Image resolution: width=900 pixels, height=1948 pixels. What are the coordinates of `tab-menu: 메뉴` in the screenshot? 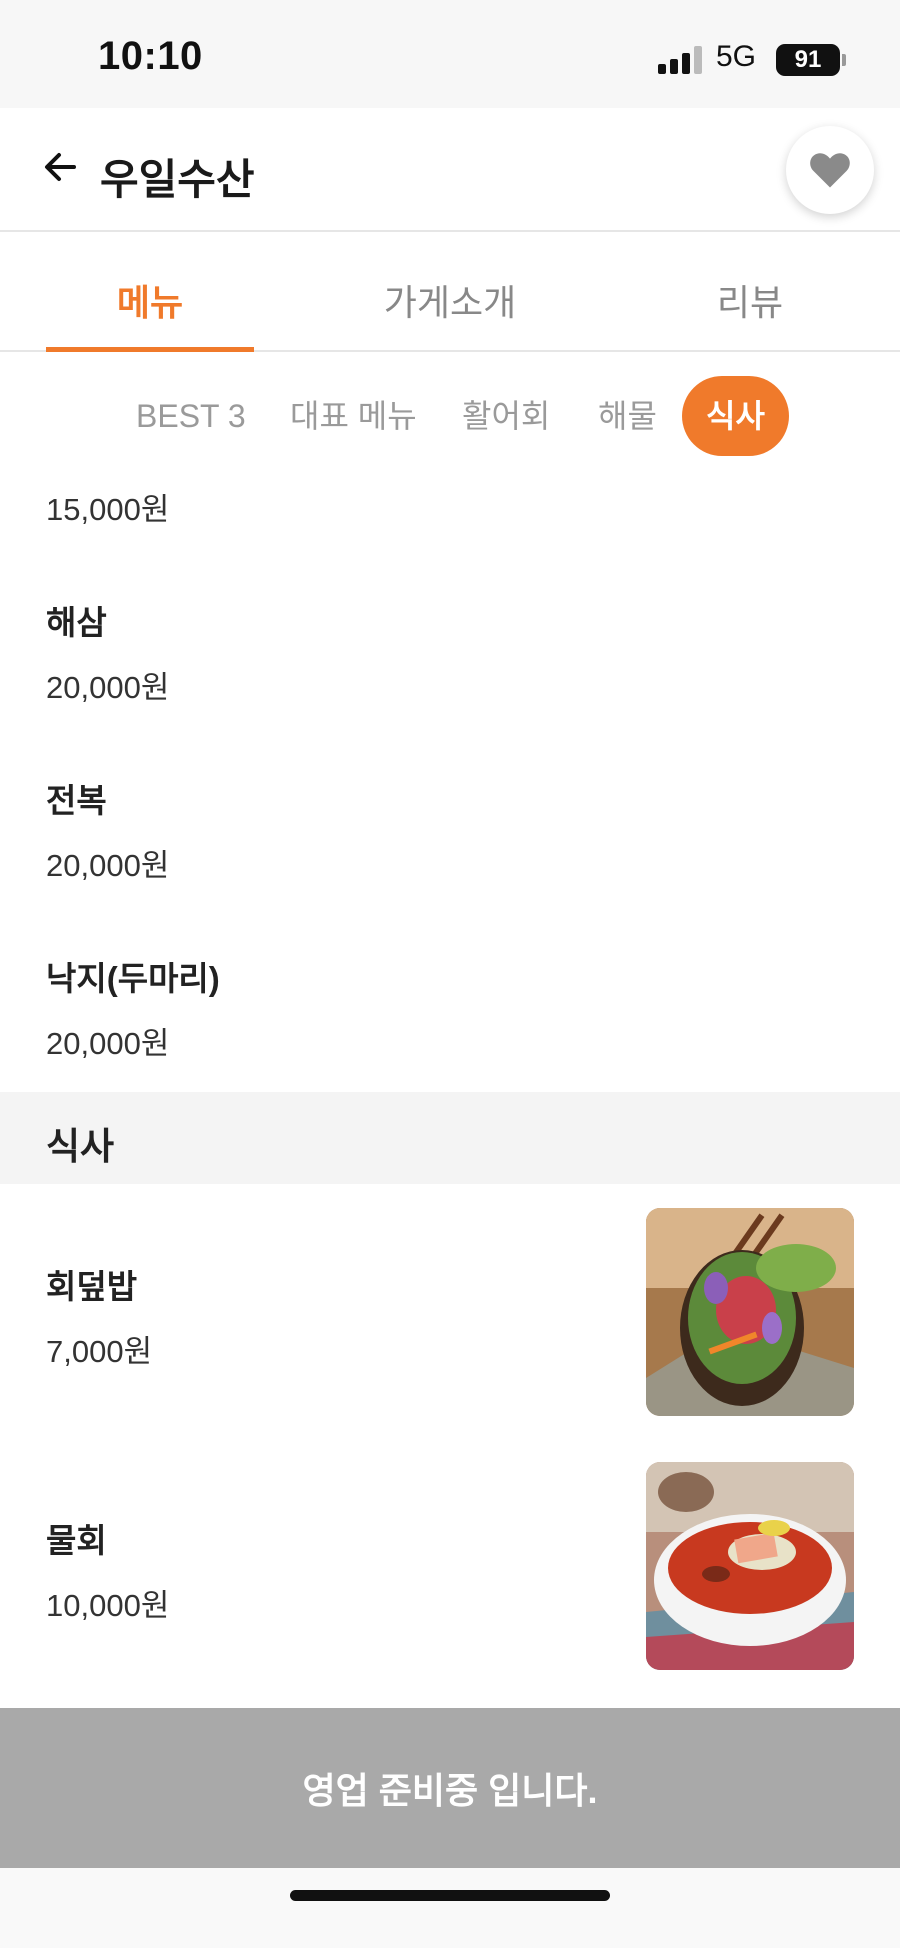 It's located at (150, 300).